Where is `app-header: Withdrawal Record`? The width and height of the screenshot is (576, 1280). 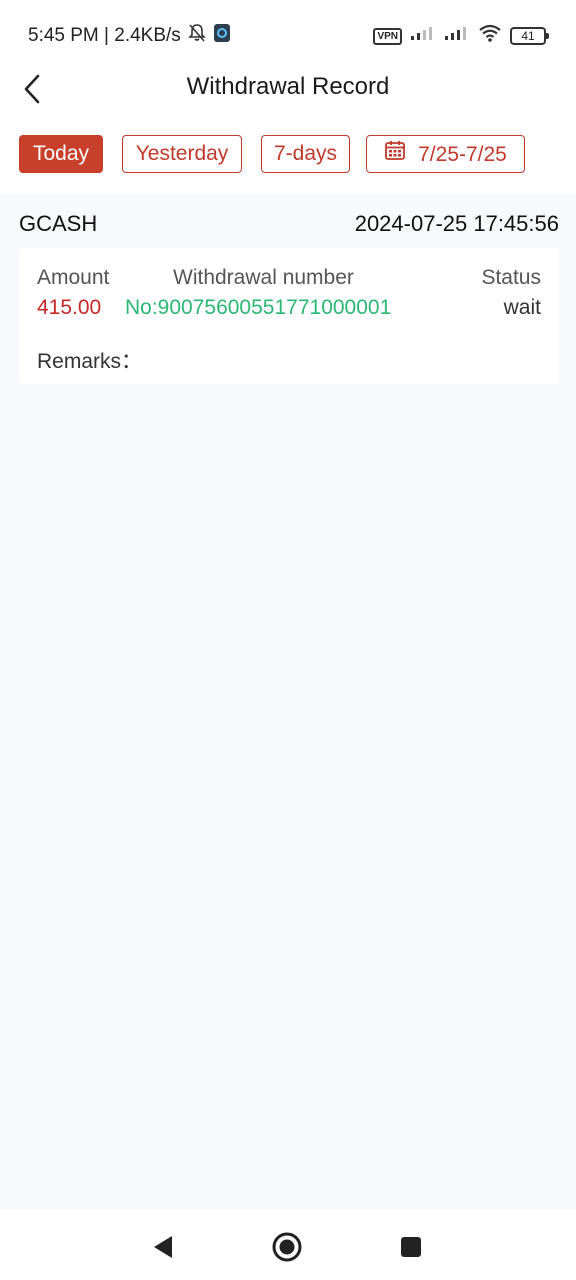
app-header: Withdrawal Record is located at coordinates (288, 91).